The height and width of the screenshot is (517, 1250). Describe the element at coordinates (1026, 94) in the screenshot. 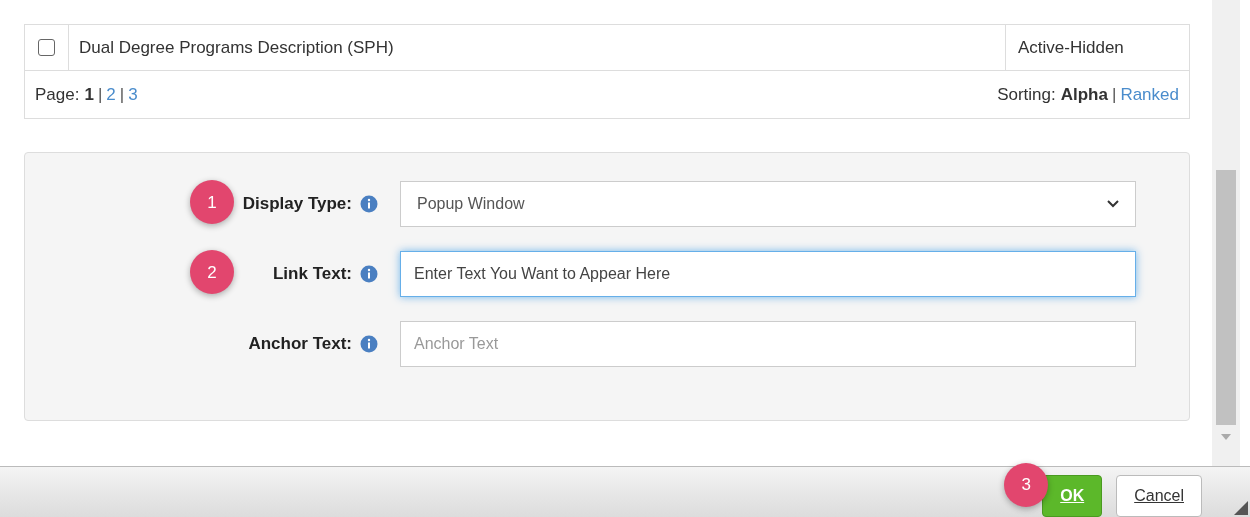

I see `sorting-label: Sorting:` at that location.